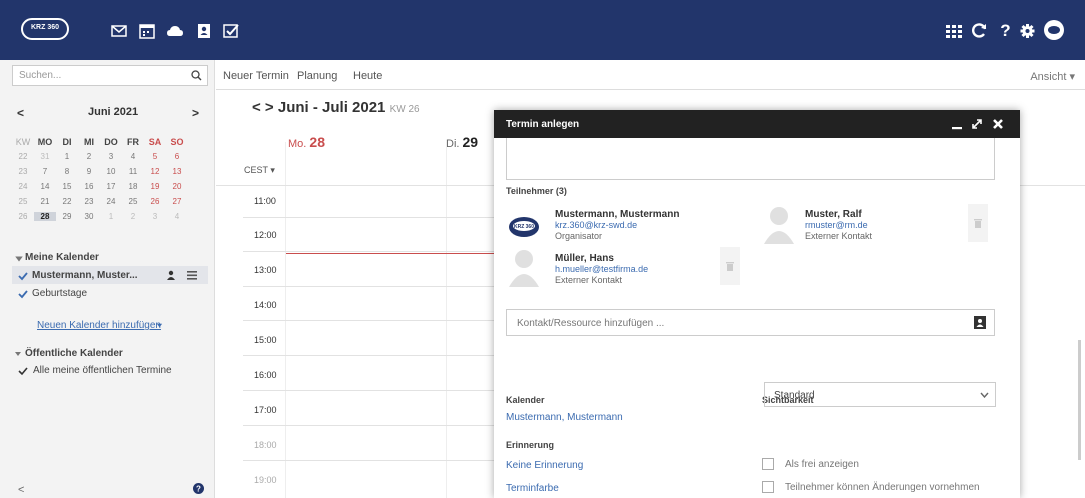 This screenshot has height=498, width=1085. I want to click on svg-text: KRZ 360, so click(524, 227).